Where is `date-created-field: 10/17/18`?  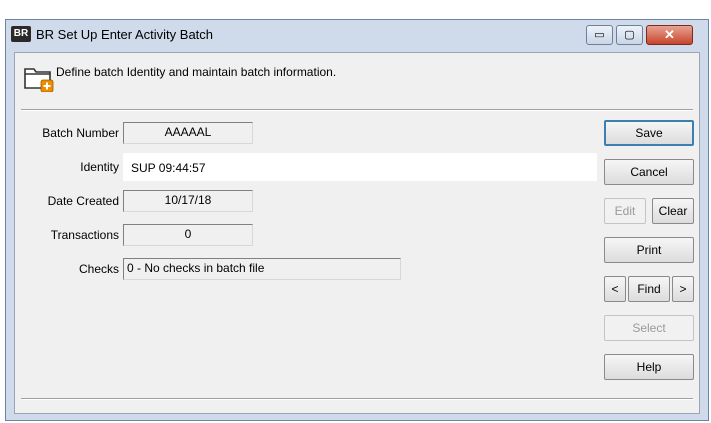
date-created-field: 10/17/18 is located at coordinates (188, 201).